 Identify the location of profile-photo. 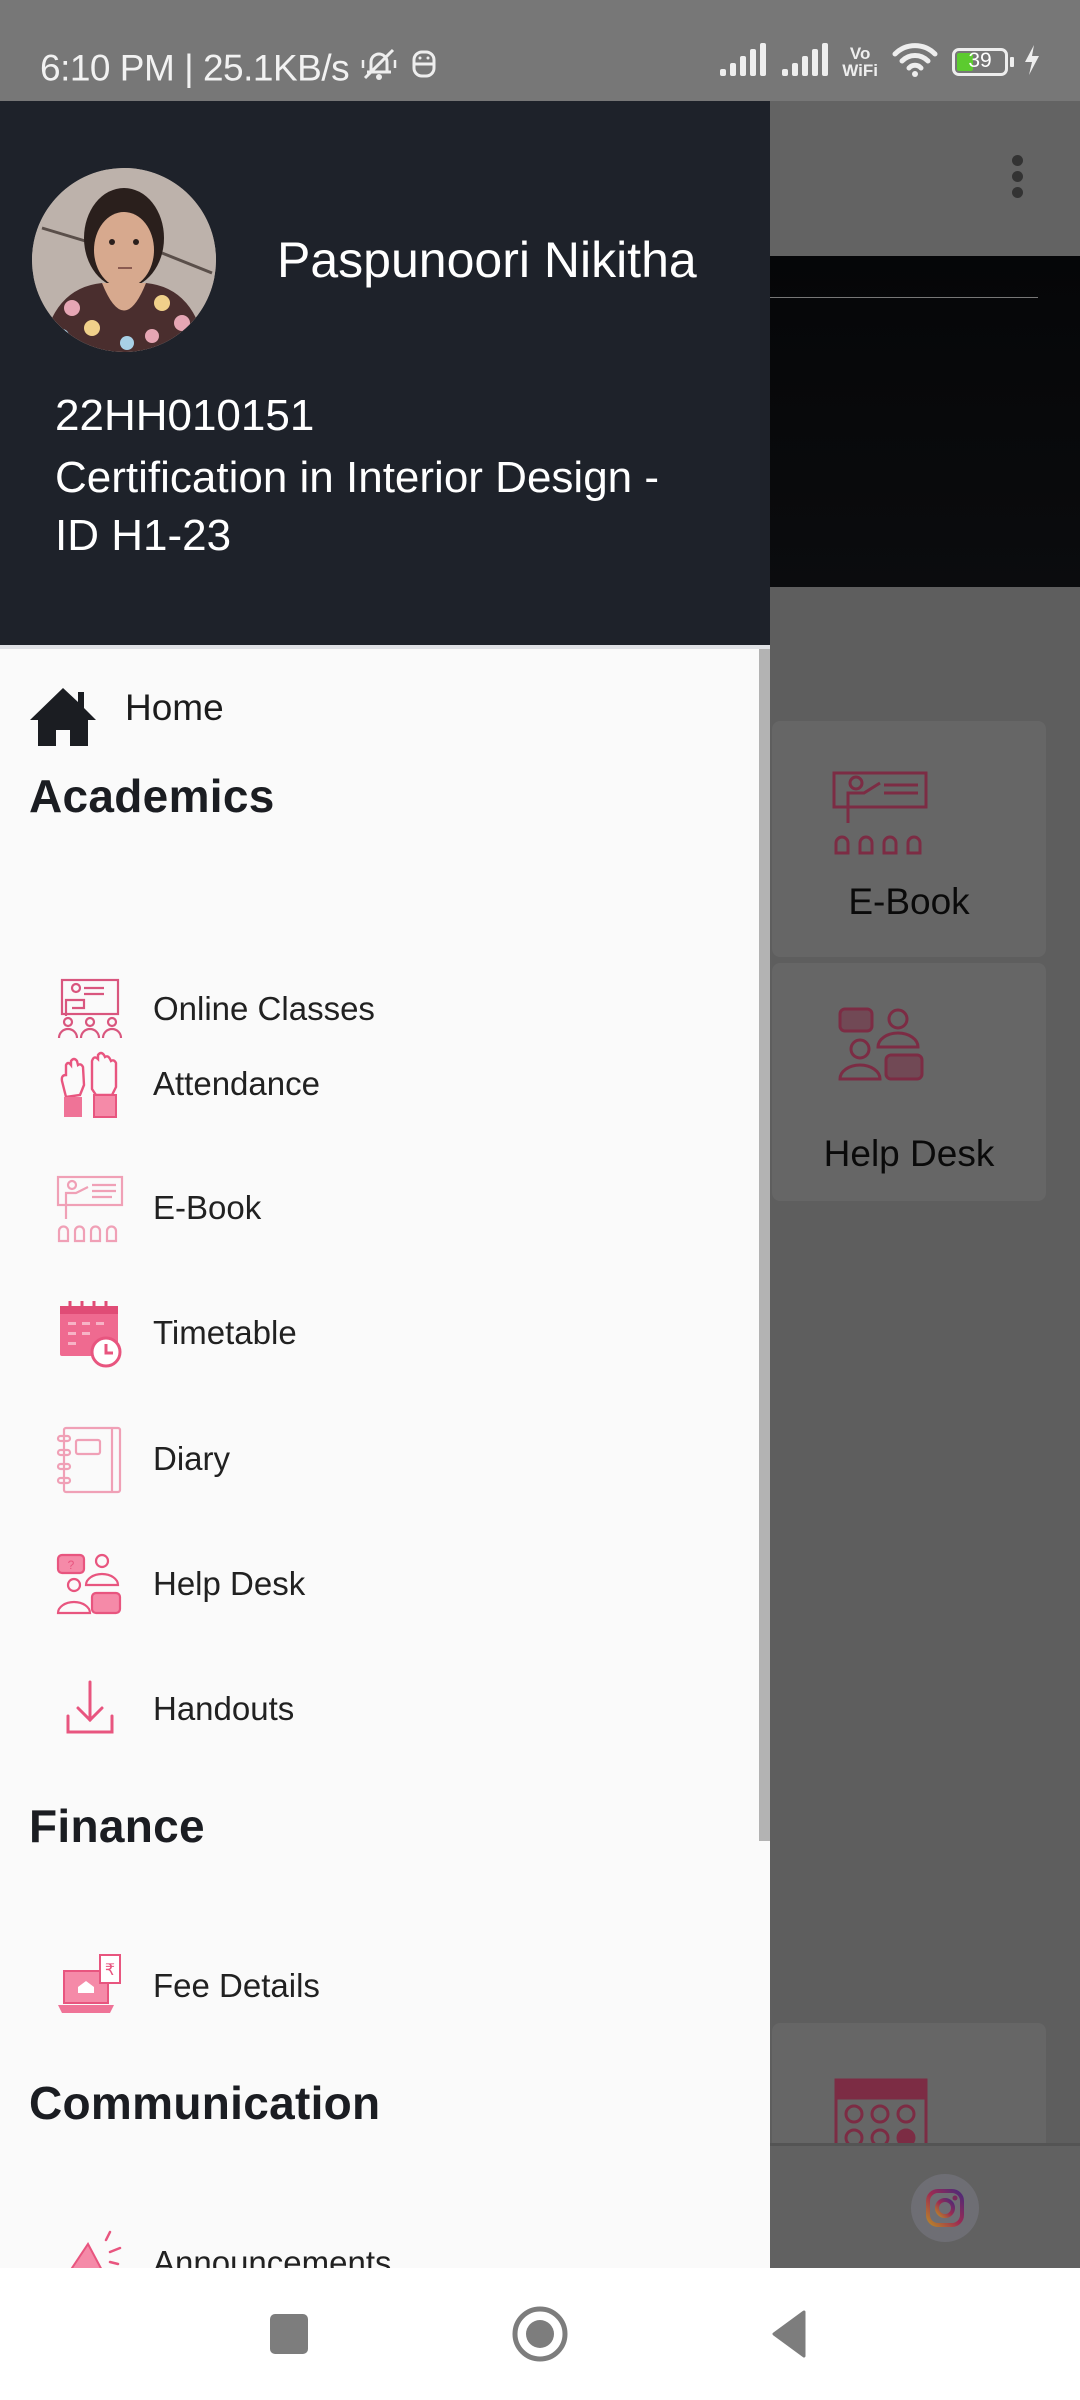
(124, 260).